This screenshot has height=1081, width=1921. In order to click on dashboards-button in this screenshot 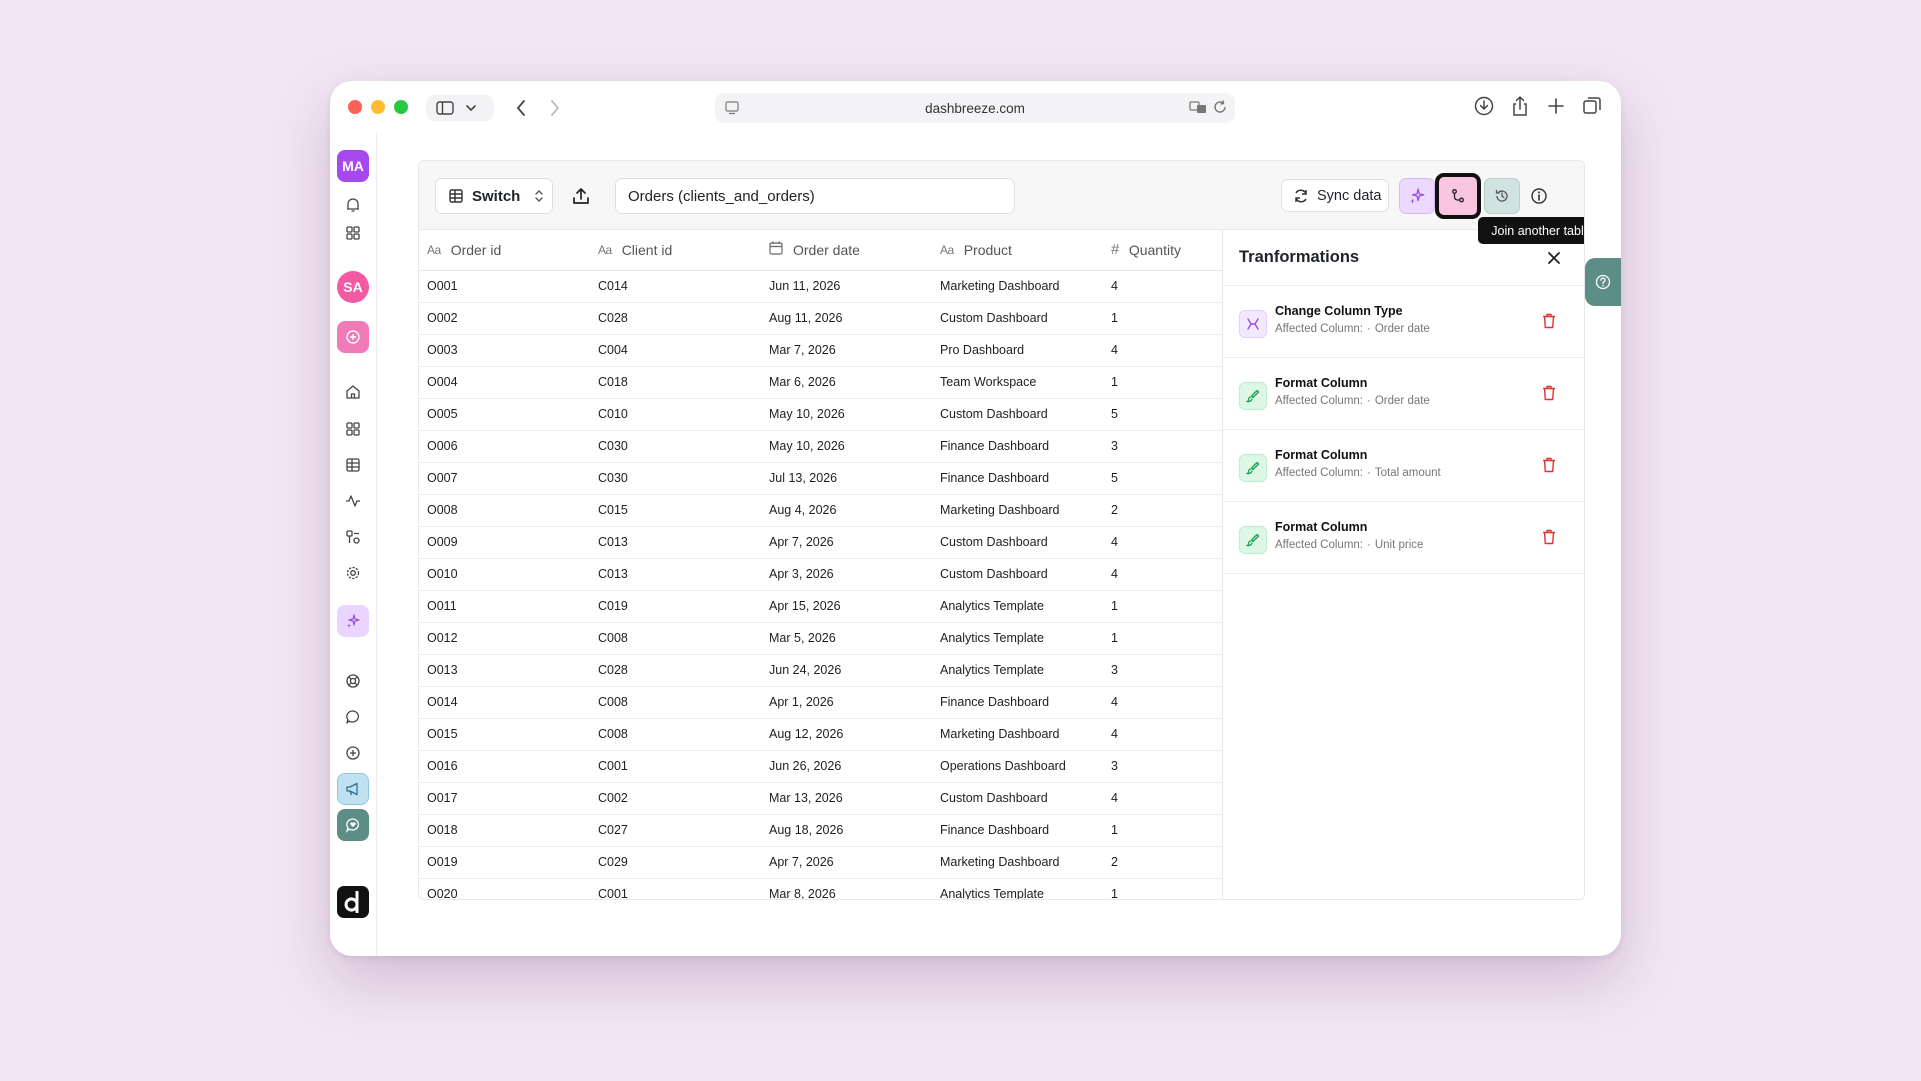, I will do `click(353, 429)`.